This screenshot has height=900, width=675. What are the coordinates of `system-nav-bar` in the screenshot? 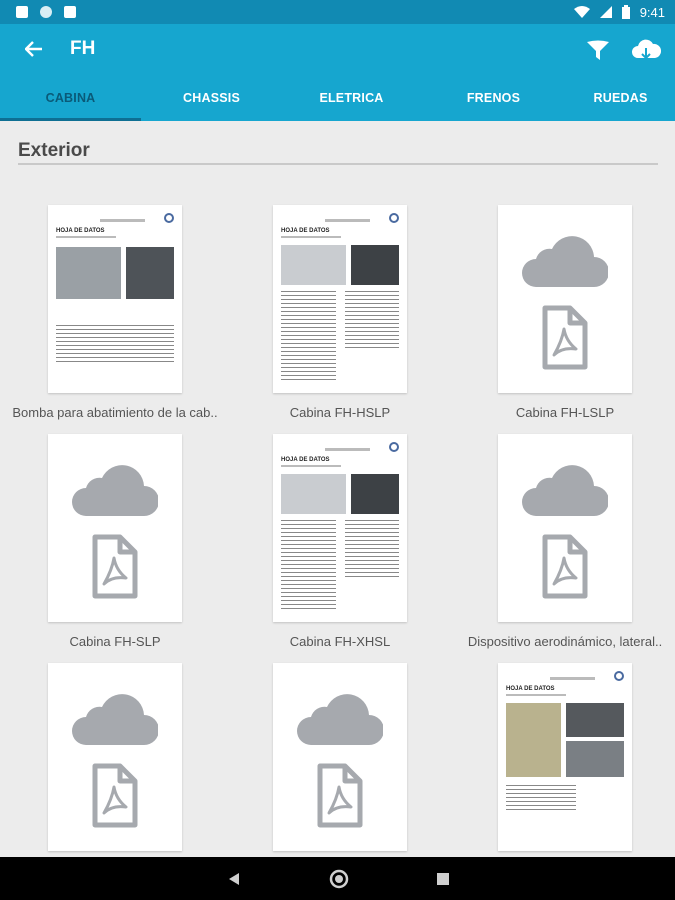 It's located at (337, 878).